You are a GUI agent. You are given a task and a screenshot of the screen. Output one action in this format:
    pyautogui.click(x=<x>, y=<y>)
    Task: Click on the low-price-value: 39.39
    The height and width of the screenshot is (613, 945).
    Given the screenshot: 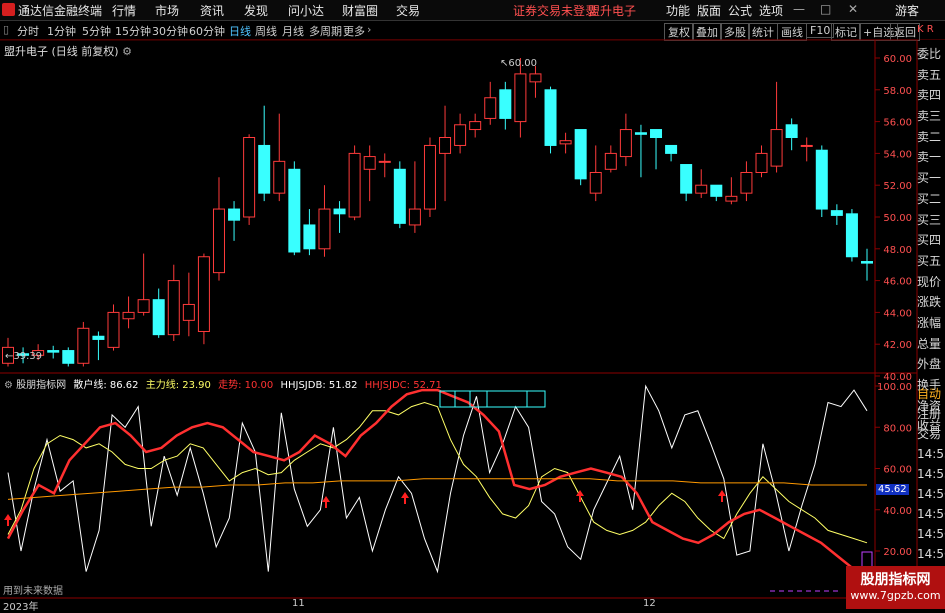 What is the action you would take?
    pyautogui.click(x=28, y=356)
    